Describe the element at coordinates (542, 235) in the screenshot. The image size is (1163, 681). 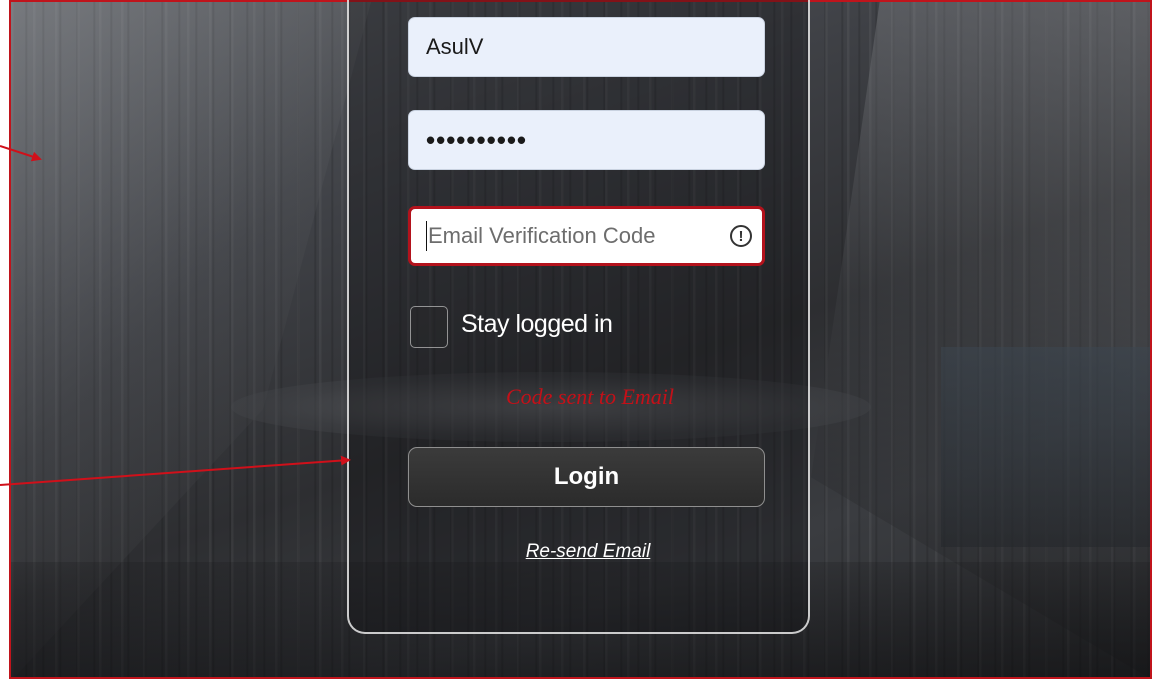
I see `code-placeholder: Email Verification Code` at that location.